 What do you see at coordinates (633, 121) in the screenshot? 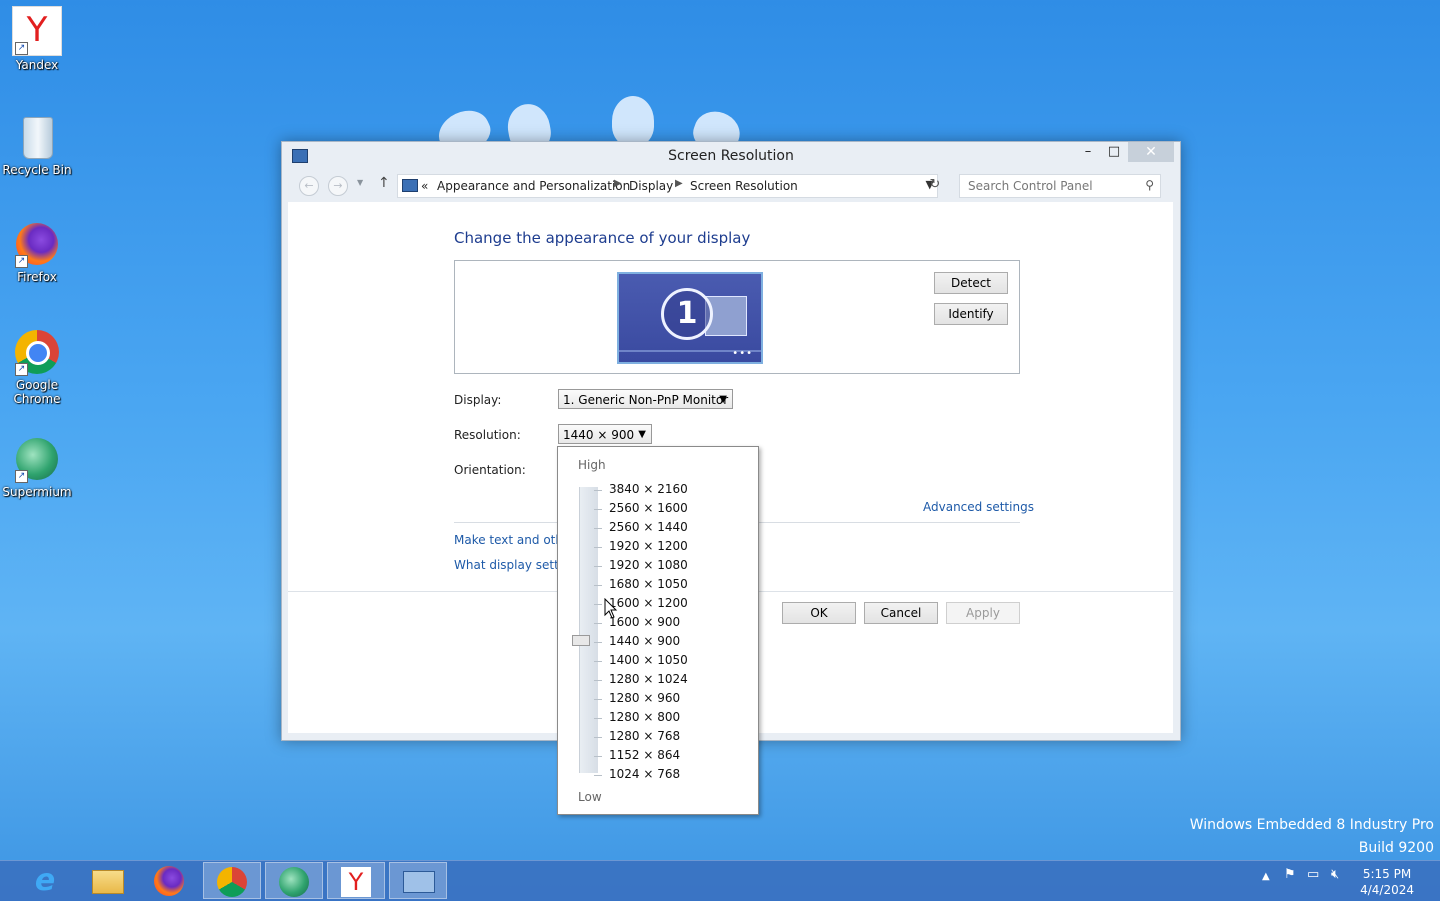
I see `wallpaper-petal` at bounding box center [633, 121].